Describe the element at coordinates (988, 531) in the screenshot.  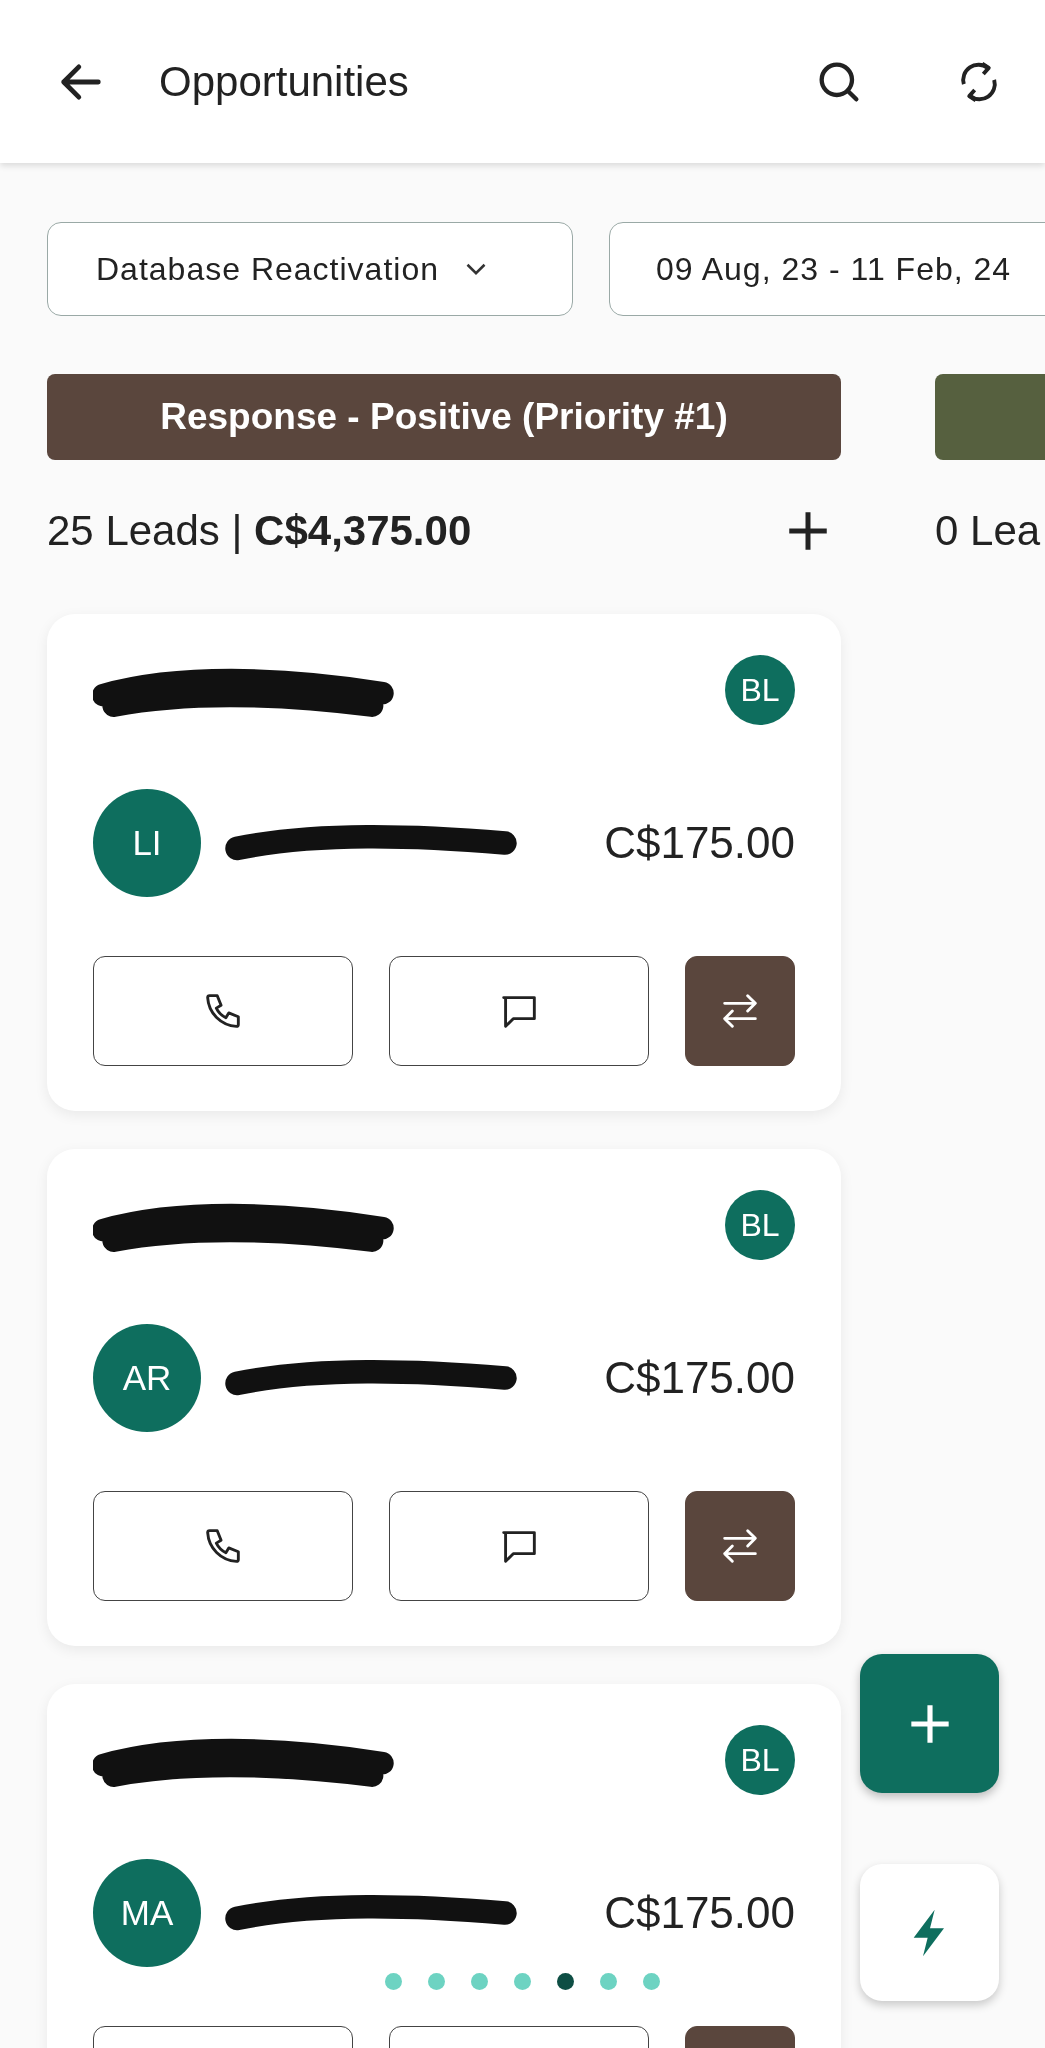
I see `stage-summary: 0 Lea` at that location.